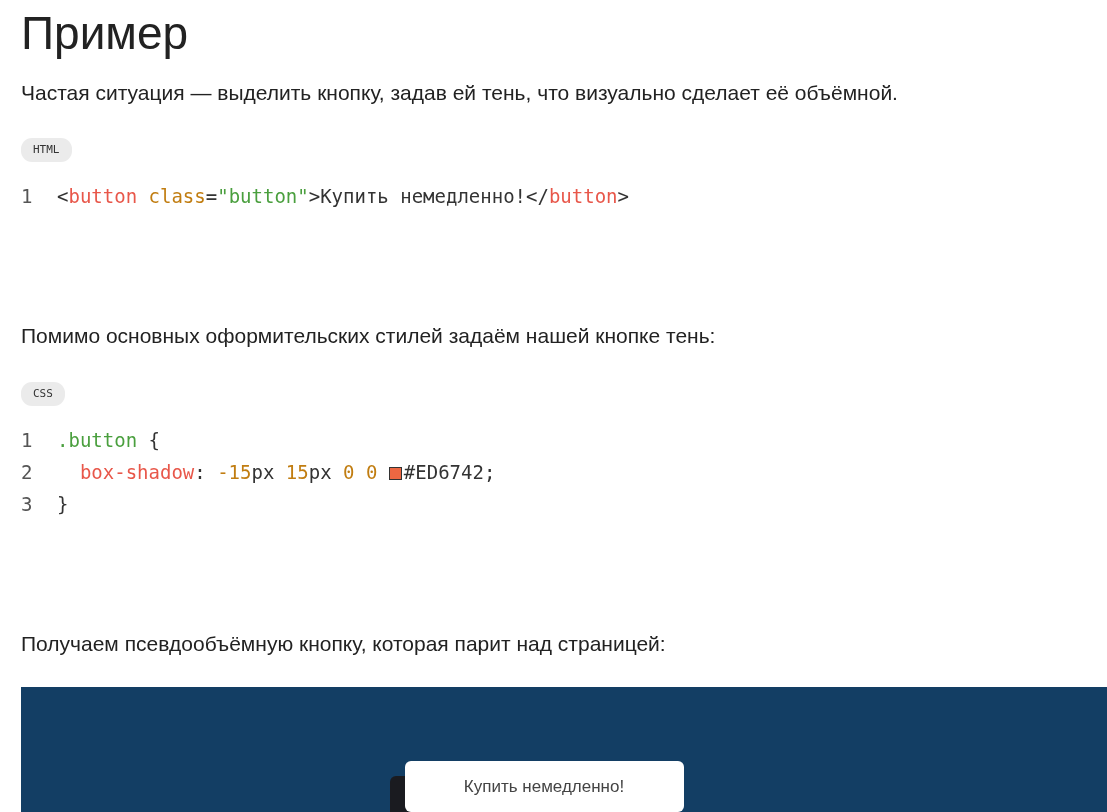 The image size is (1107, 812). I want to click on line-number: 2, so click(27, 473).